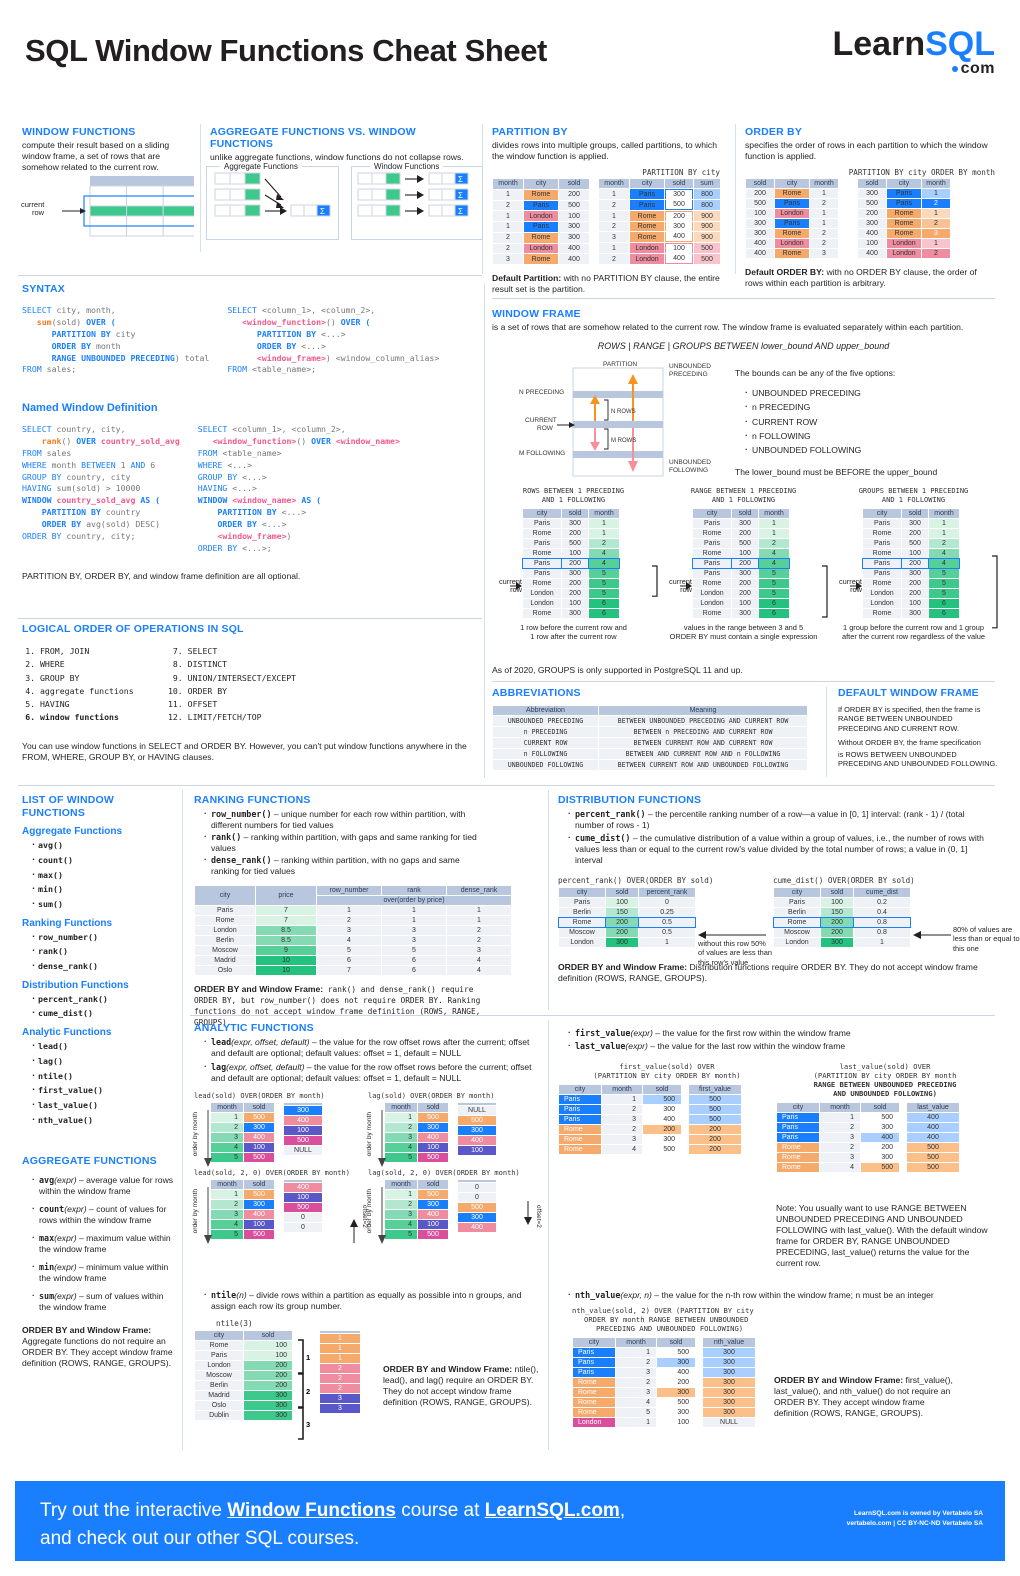 This screenshot has height=1576, width=1020. Describe the element at coordinates (102, 1061) in the screenshot. I see `sidebar-function-item: lag()` at that location.